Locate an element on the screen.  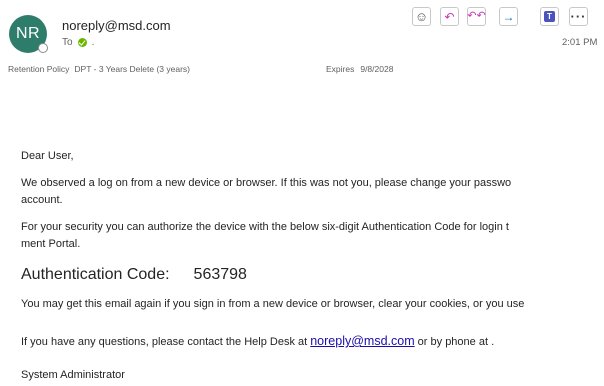
emoji-button: ☺ is located at coordinates (421, 16).